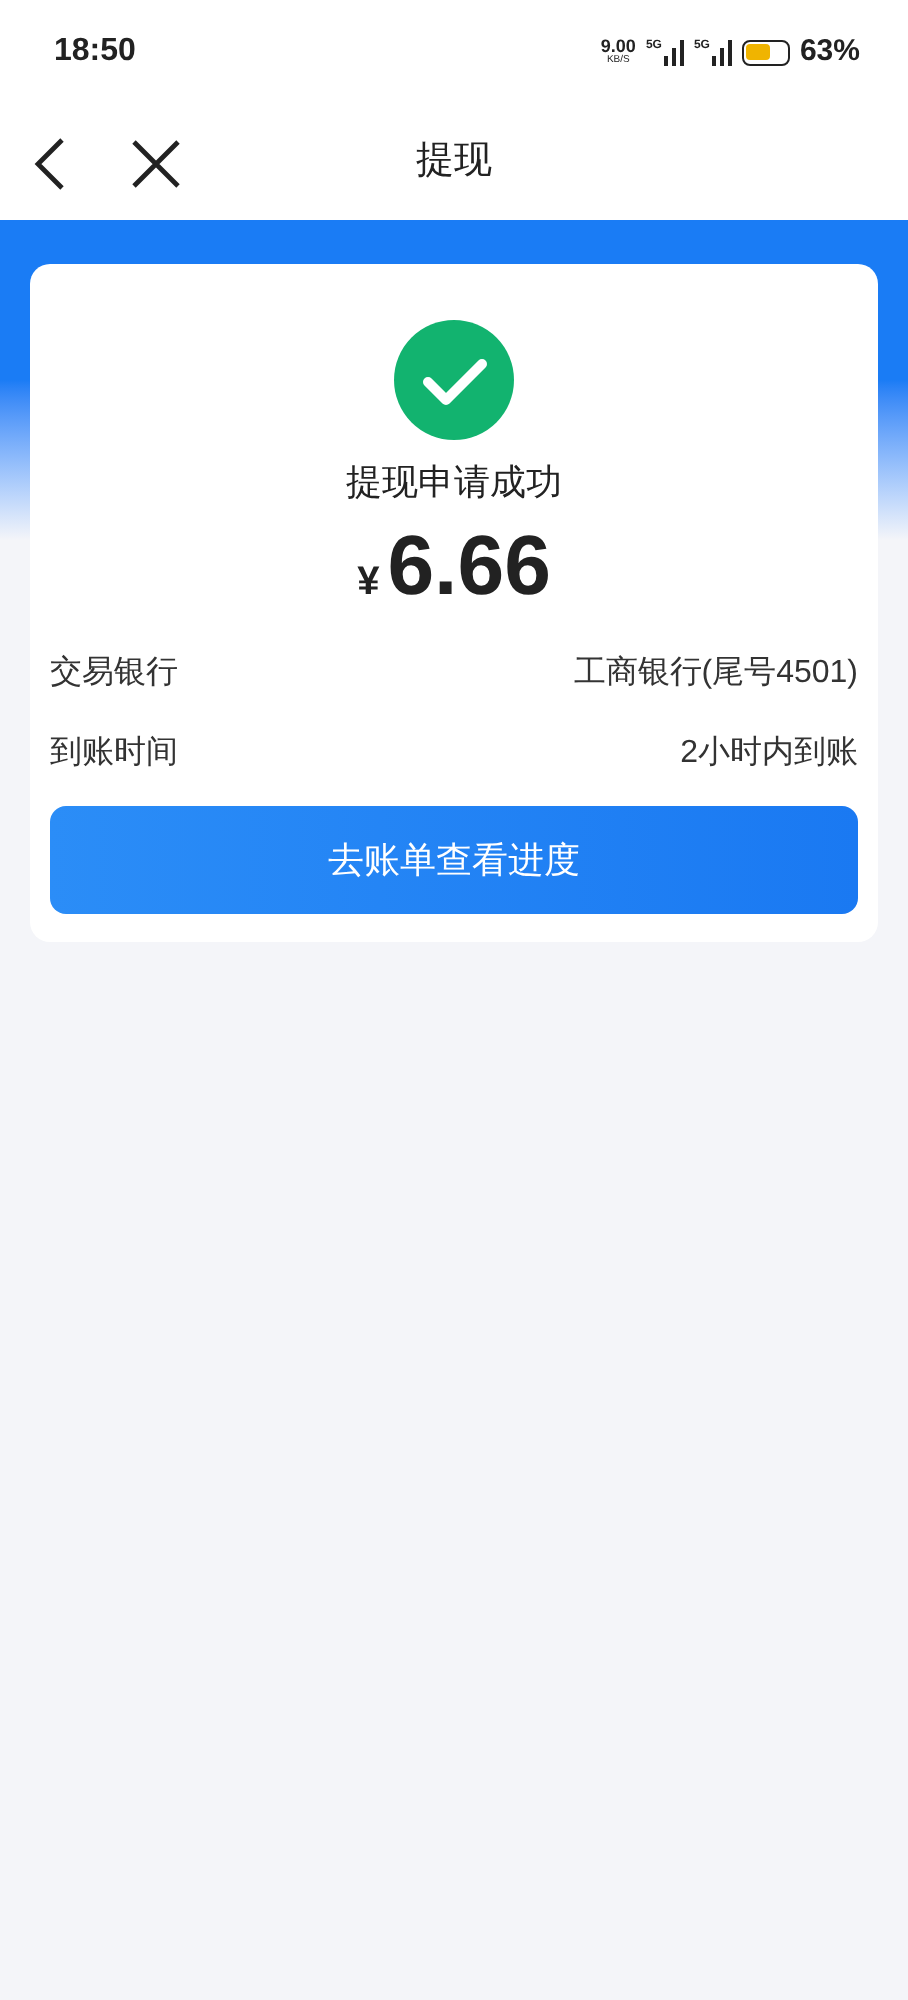  What do you see at coordinates (469, 566) in the screenshot?
I see `amount: 6.66` at bounding box center [469, 566].